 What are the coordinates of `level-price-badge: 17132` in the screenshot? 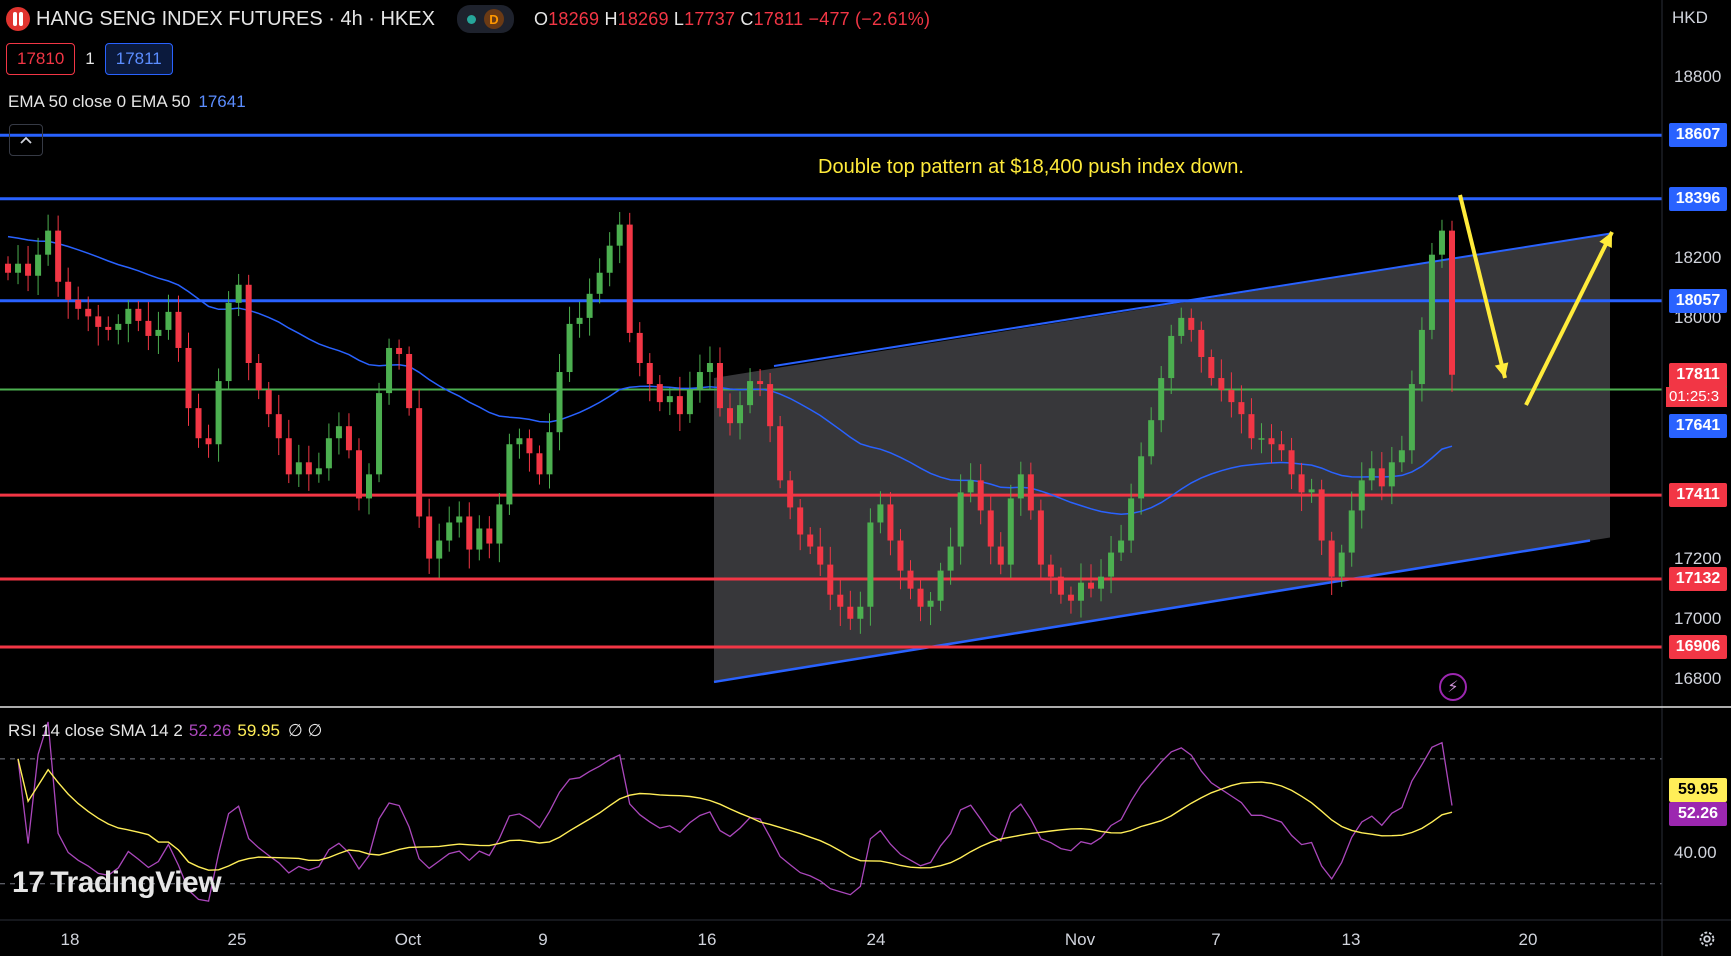 It's located at (1698, 579).